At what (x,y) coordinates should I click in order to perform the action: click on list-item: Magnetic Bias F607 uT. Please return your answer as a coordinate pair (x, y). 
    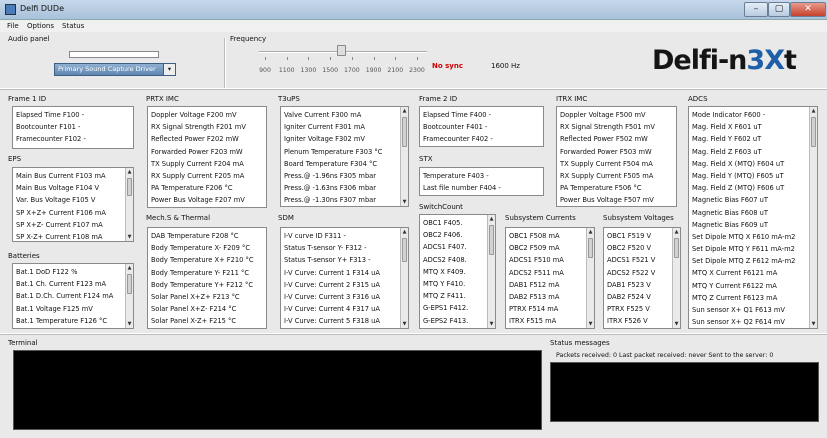
    Looking at the image, I should click on (730, 200).